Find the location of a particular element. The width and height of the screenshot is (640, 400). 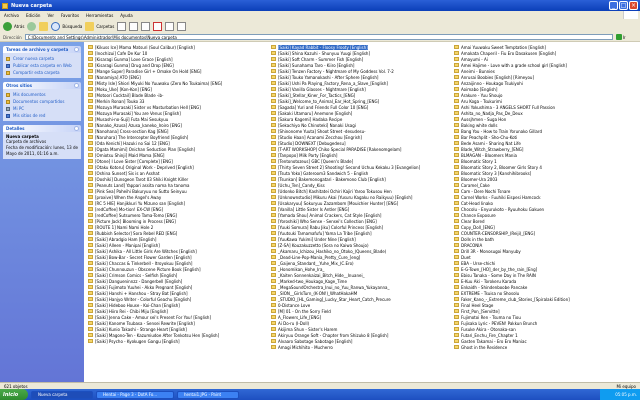

file-item: Ghost in the Residence is located at coordinates (546, 347).